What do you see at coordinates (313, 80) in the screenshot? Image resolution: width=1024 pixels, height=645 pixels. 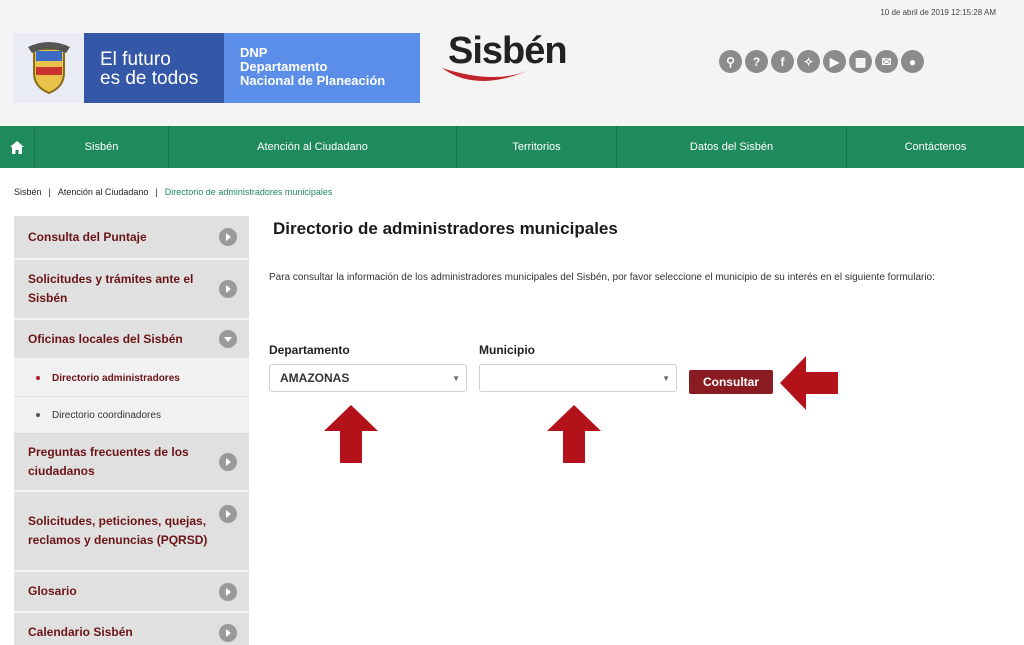 I see `dnp-line2: Nacional de Planeación` at bounding box center [313, 80].